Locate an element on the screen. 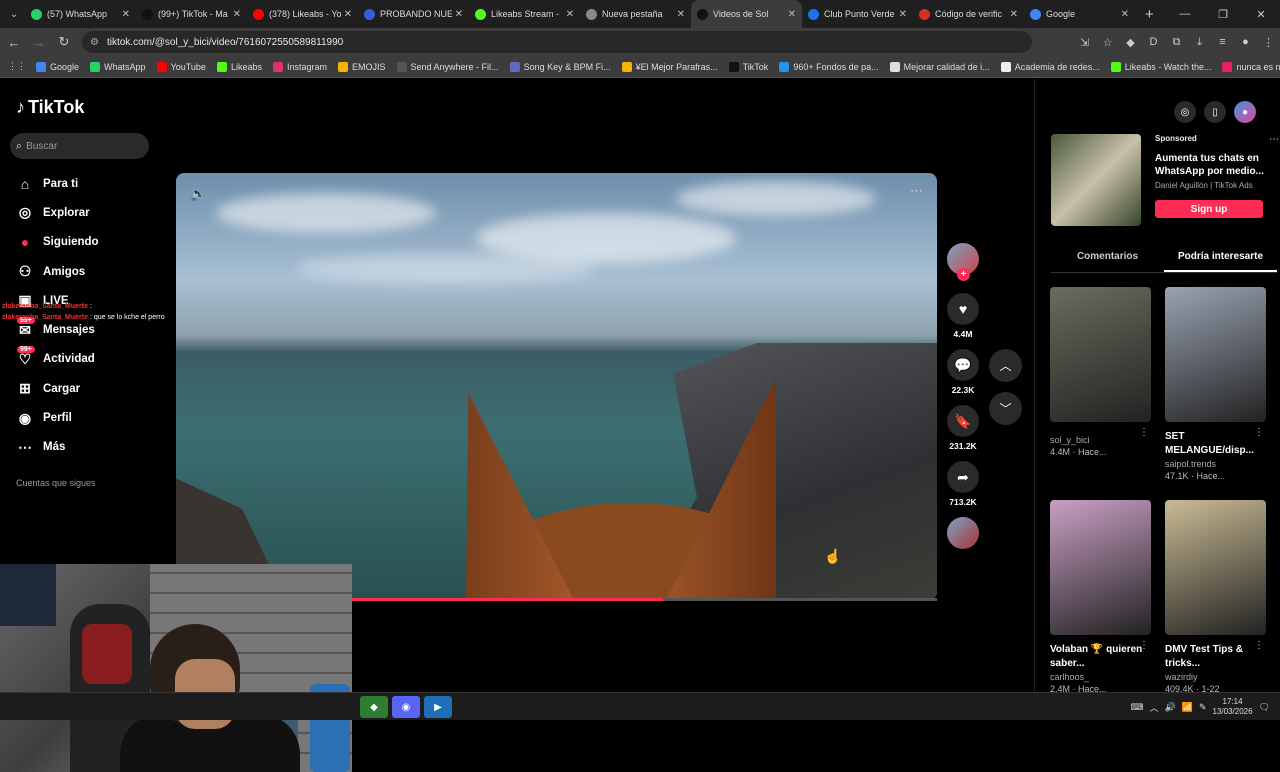 The width and height of the screenshot is (1280, 772). ad-more-icon: ⋯ is located at coordinates (1274, 139).